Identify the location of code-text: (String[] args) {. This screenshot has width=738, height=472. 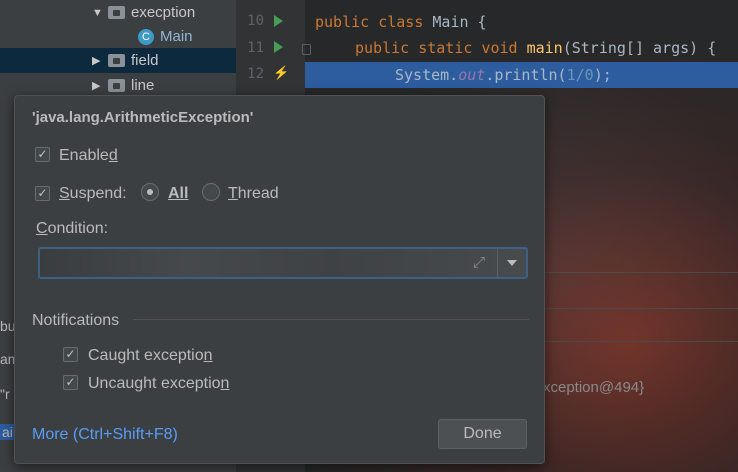
(639, 48).